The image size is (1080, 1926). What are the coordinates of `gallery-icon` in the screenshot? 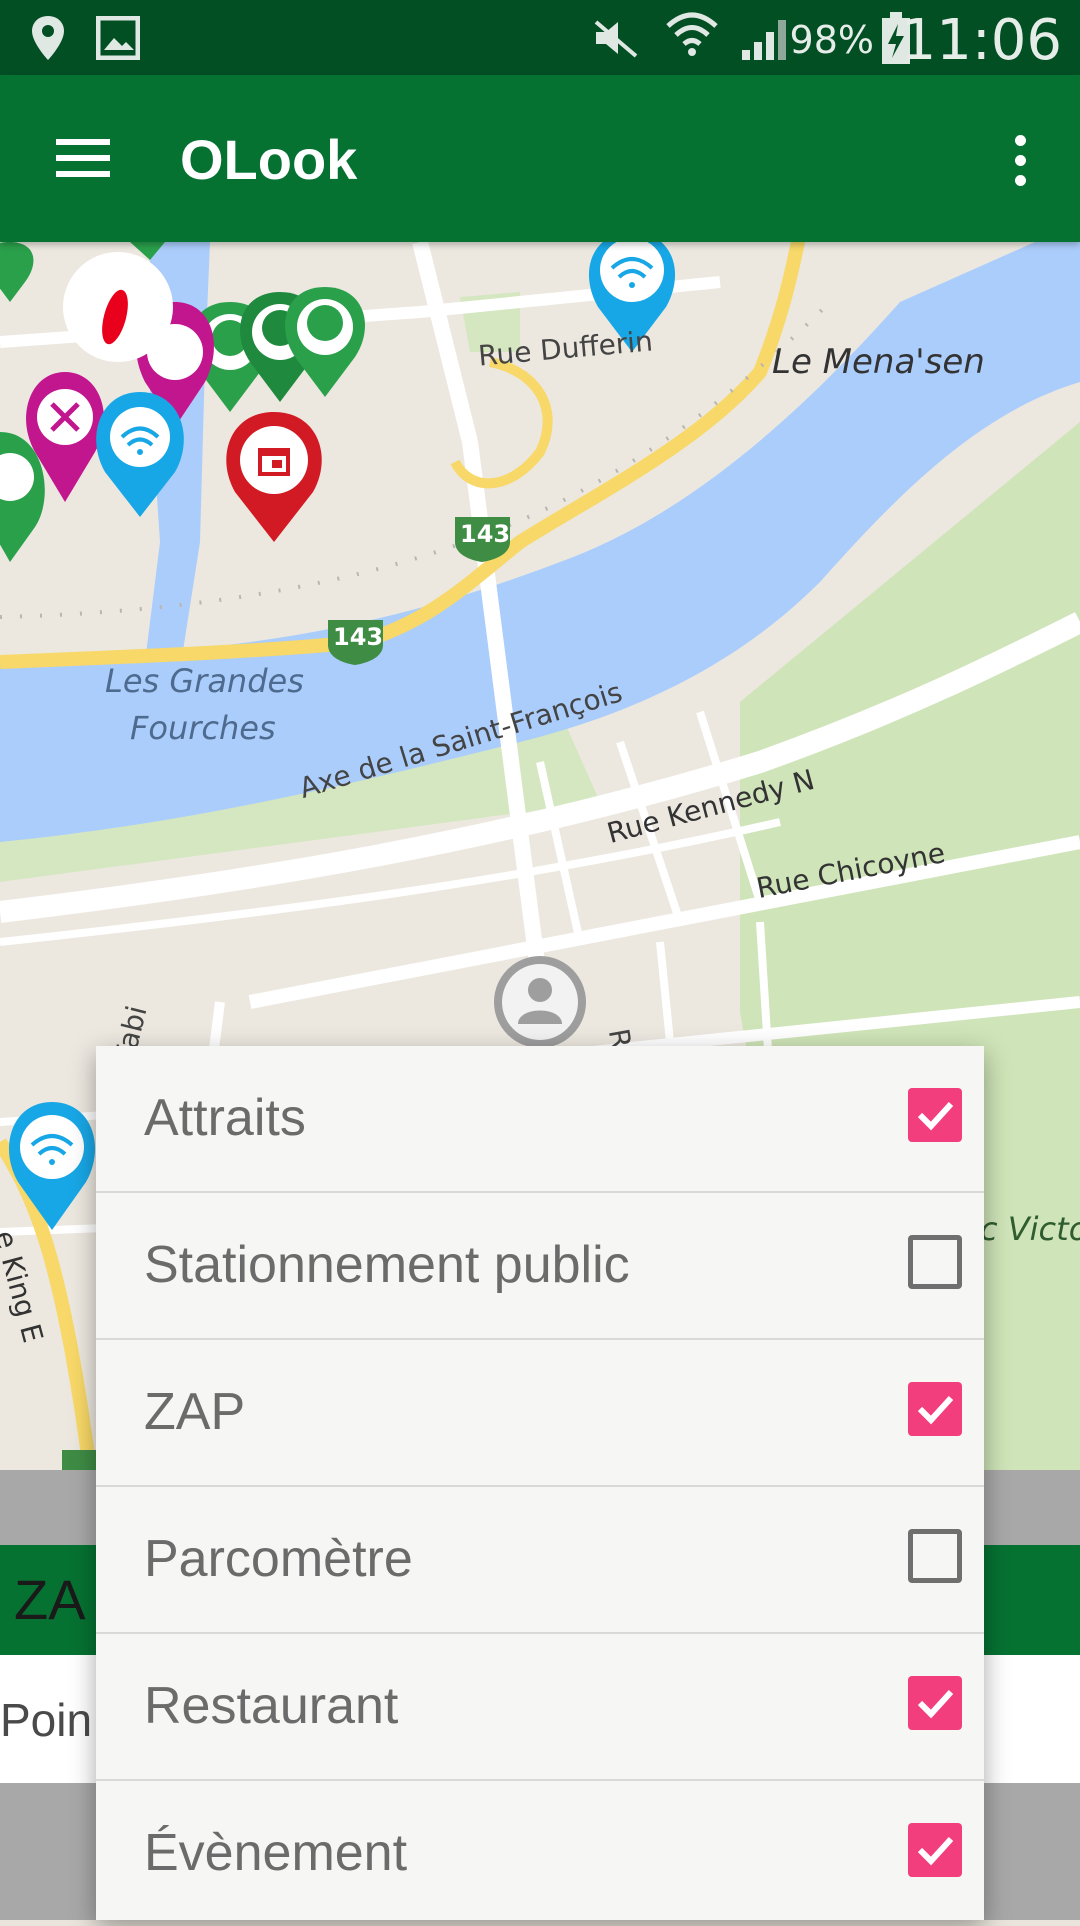 It's located at (118, 40).